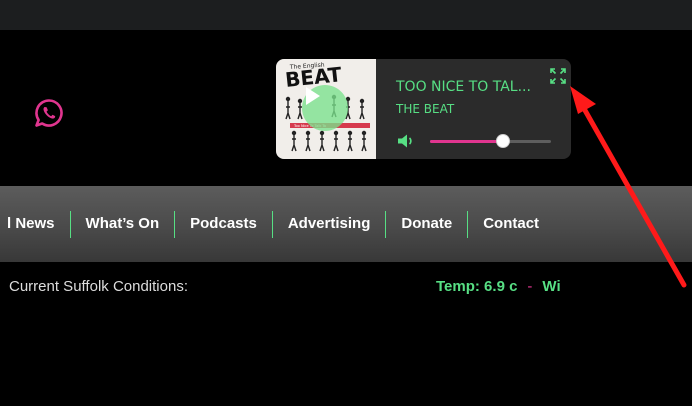 The width and height of the screenshot is (692, 406). What do you see at coordinates (313, 96) in the screenshot?
I see `play-icon` at bounding box center [313, 96].